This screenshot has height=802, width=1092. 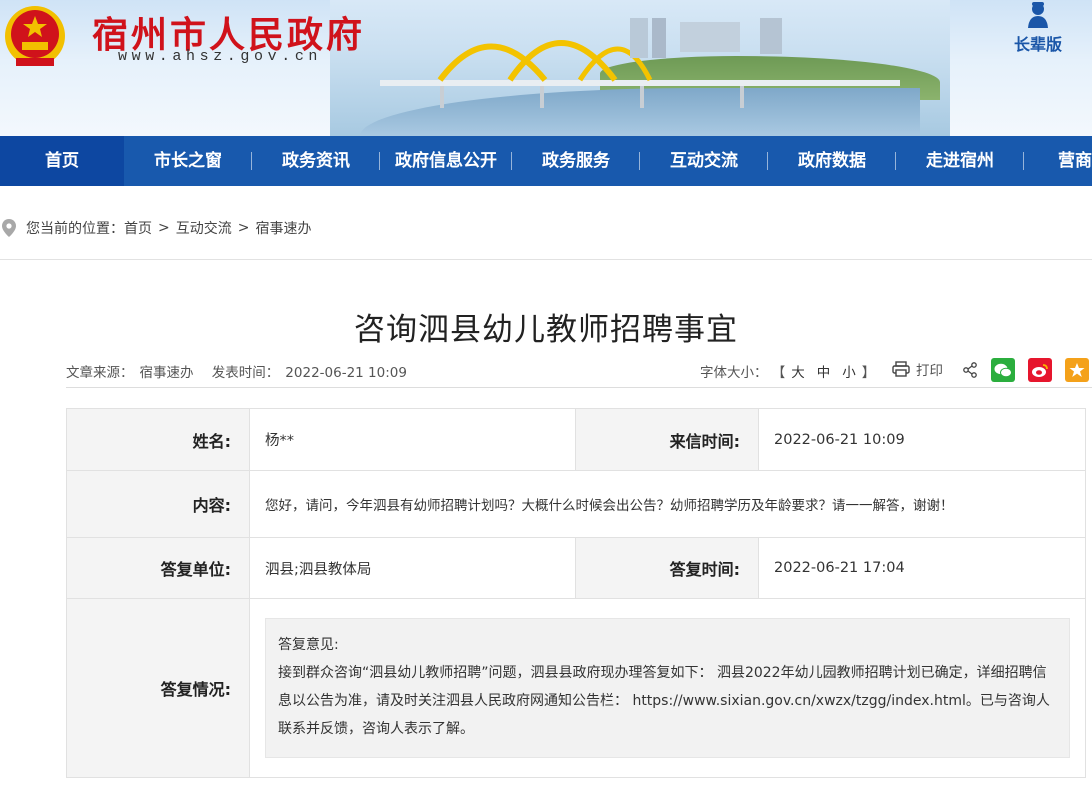 I want to click on date-label: 发表时间：, so click(x=245, y=373).